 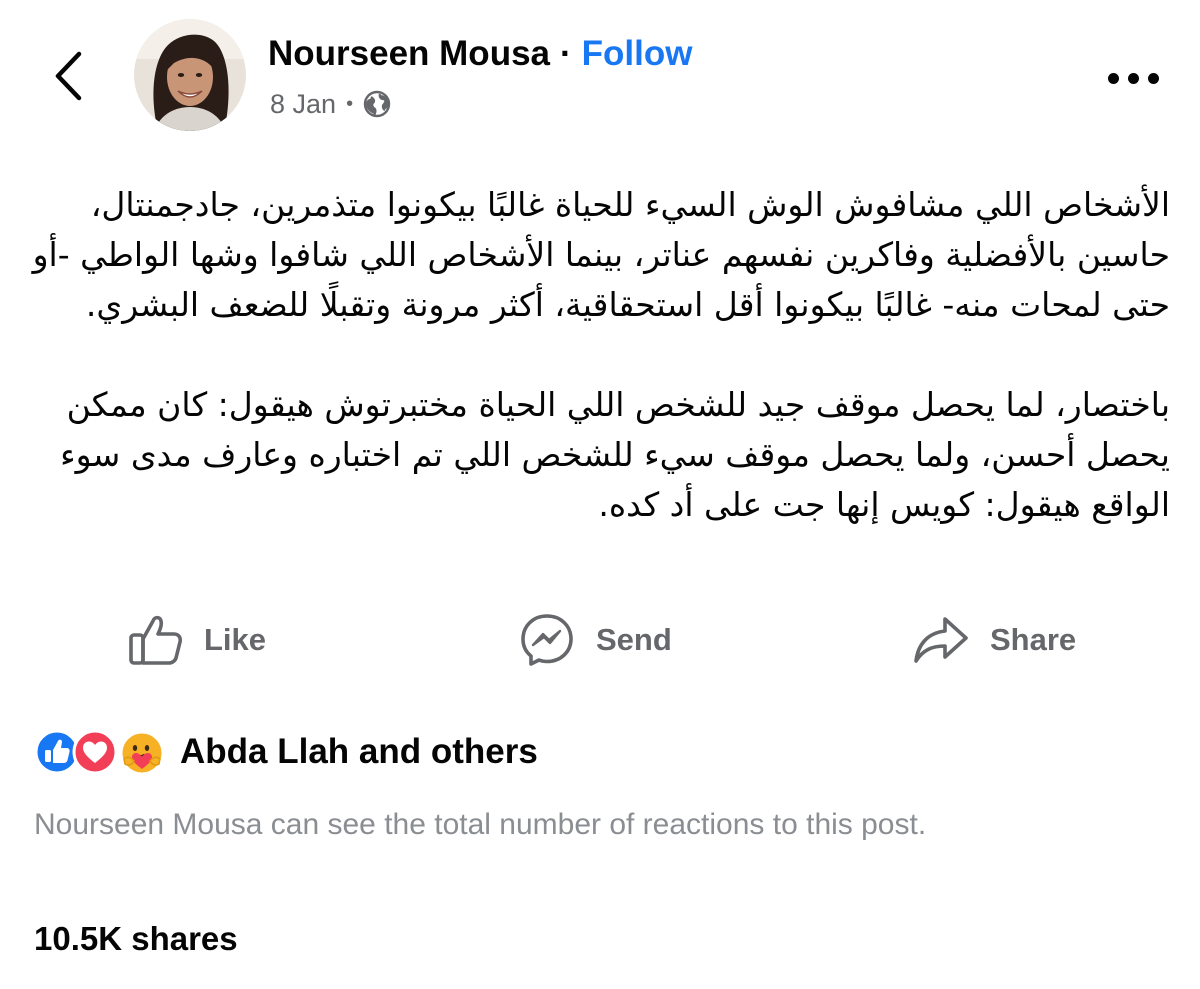 I want to click on share-button: Share, so click(x=994, y=640).